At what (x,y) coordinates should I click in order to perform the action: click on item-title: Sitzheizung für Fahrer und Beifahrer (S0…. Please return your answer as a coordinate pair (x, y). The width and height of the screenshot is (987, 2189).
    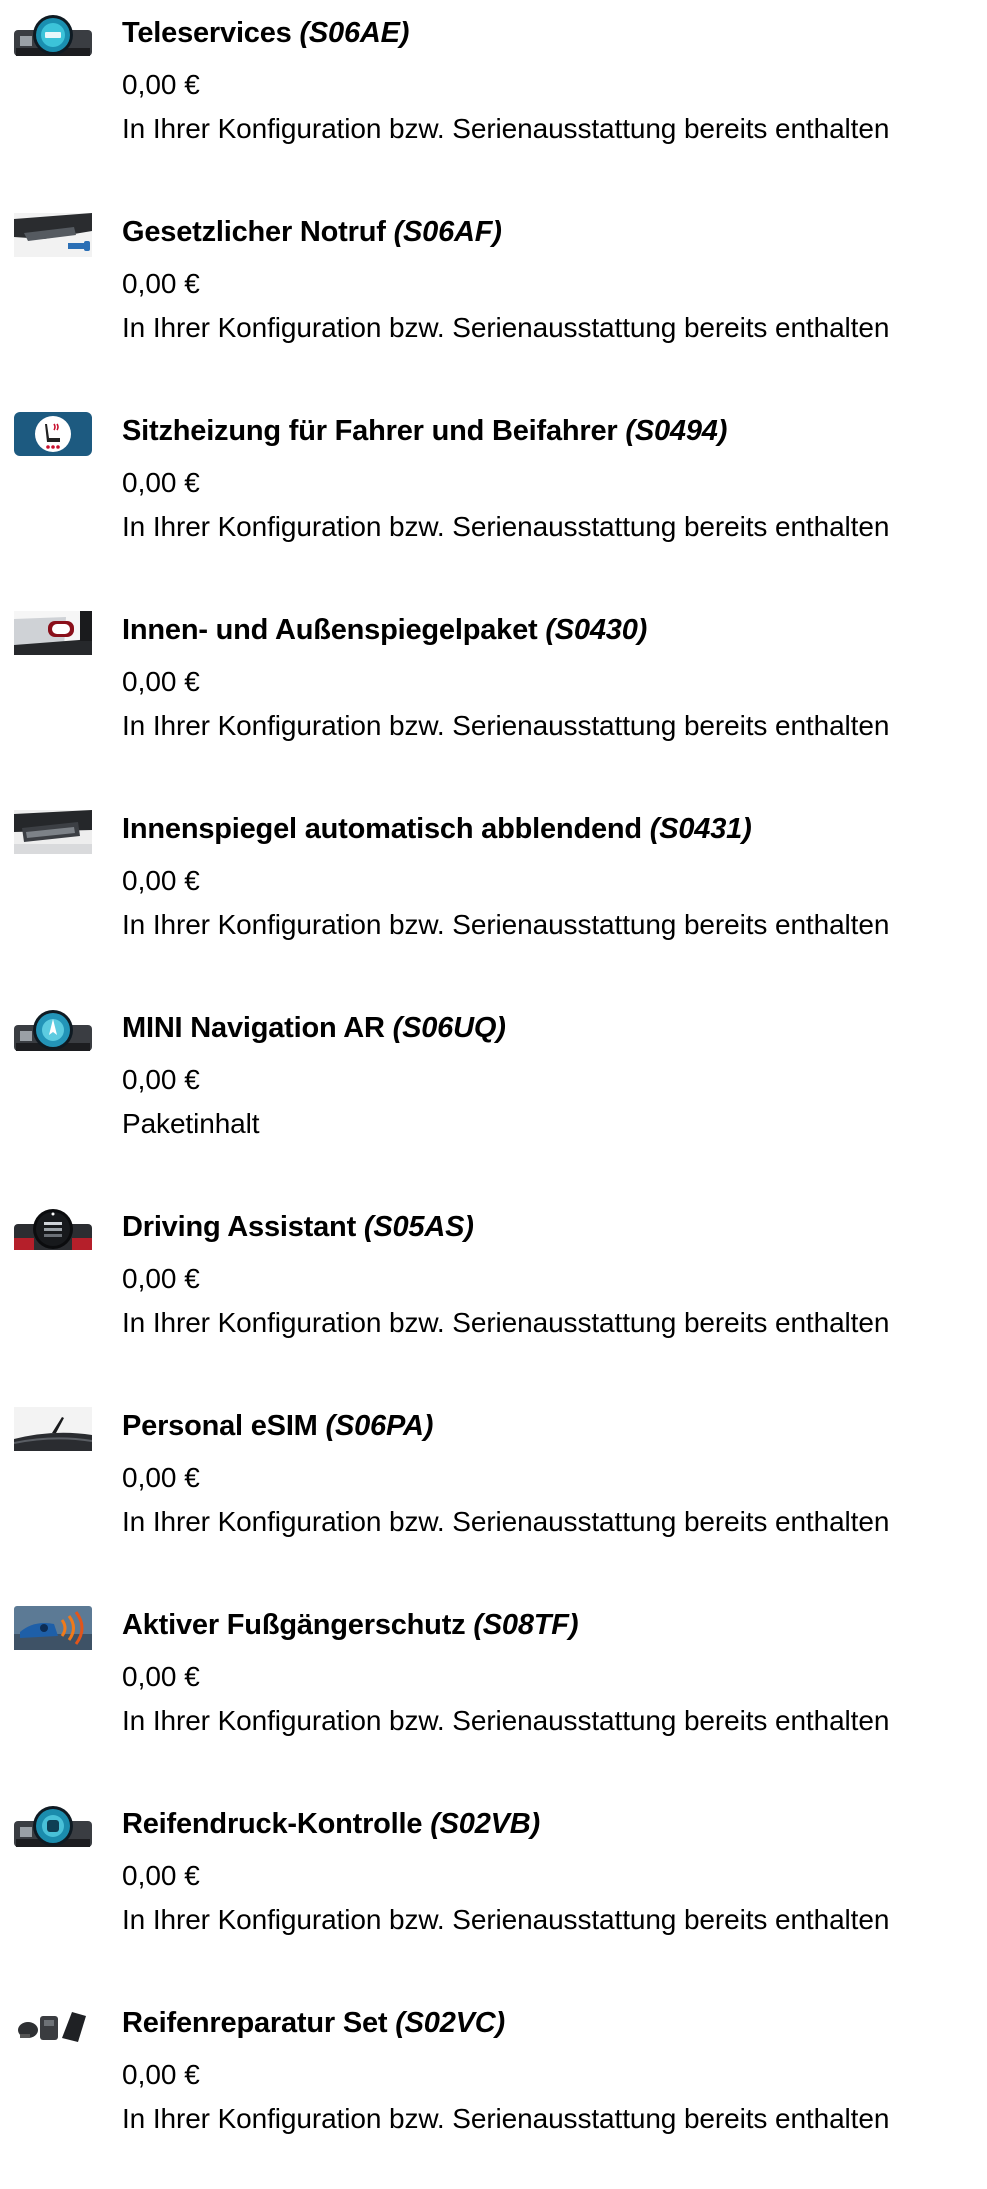
    Looking at the image, I should click on (424, 431).